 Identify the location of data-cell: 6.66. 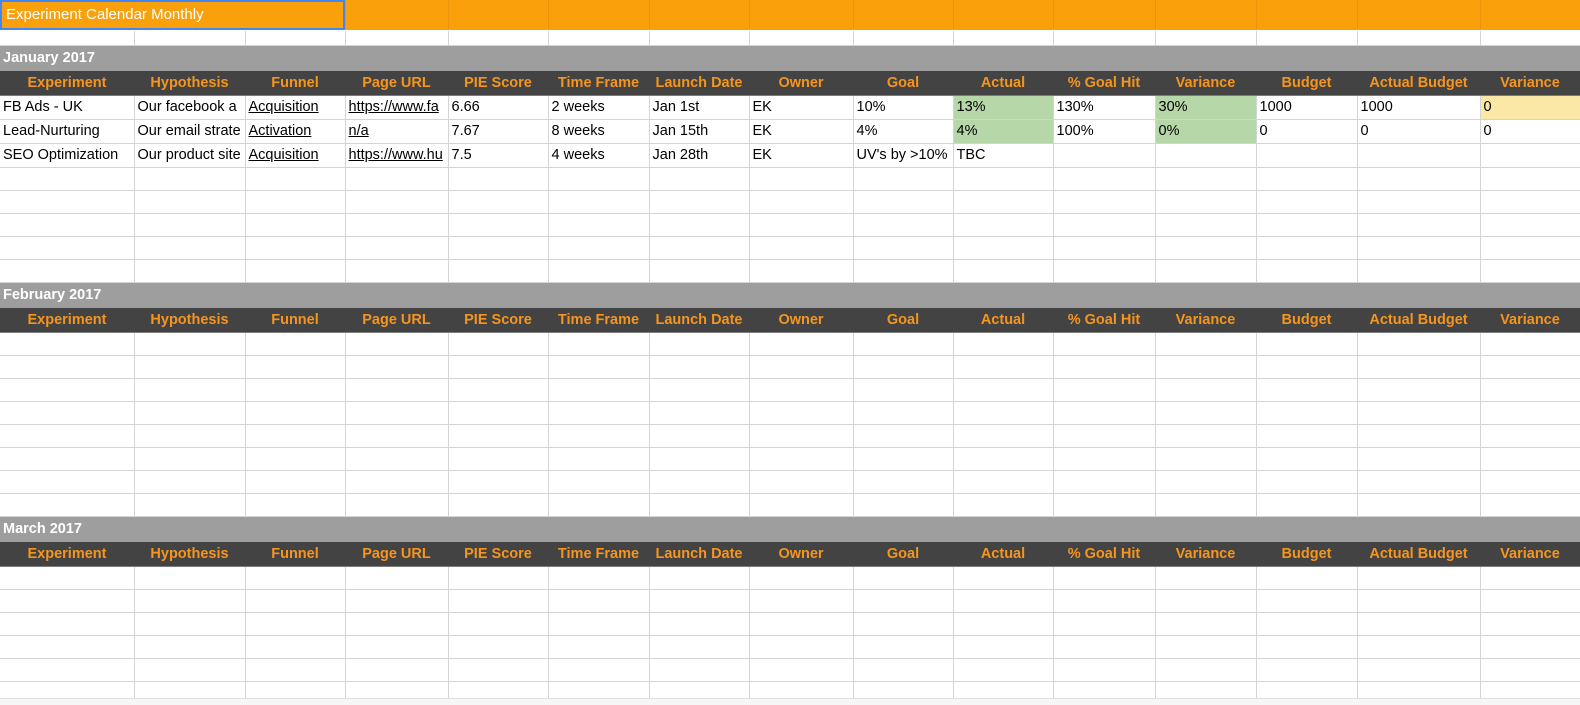
(498, 107).